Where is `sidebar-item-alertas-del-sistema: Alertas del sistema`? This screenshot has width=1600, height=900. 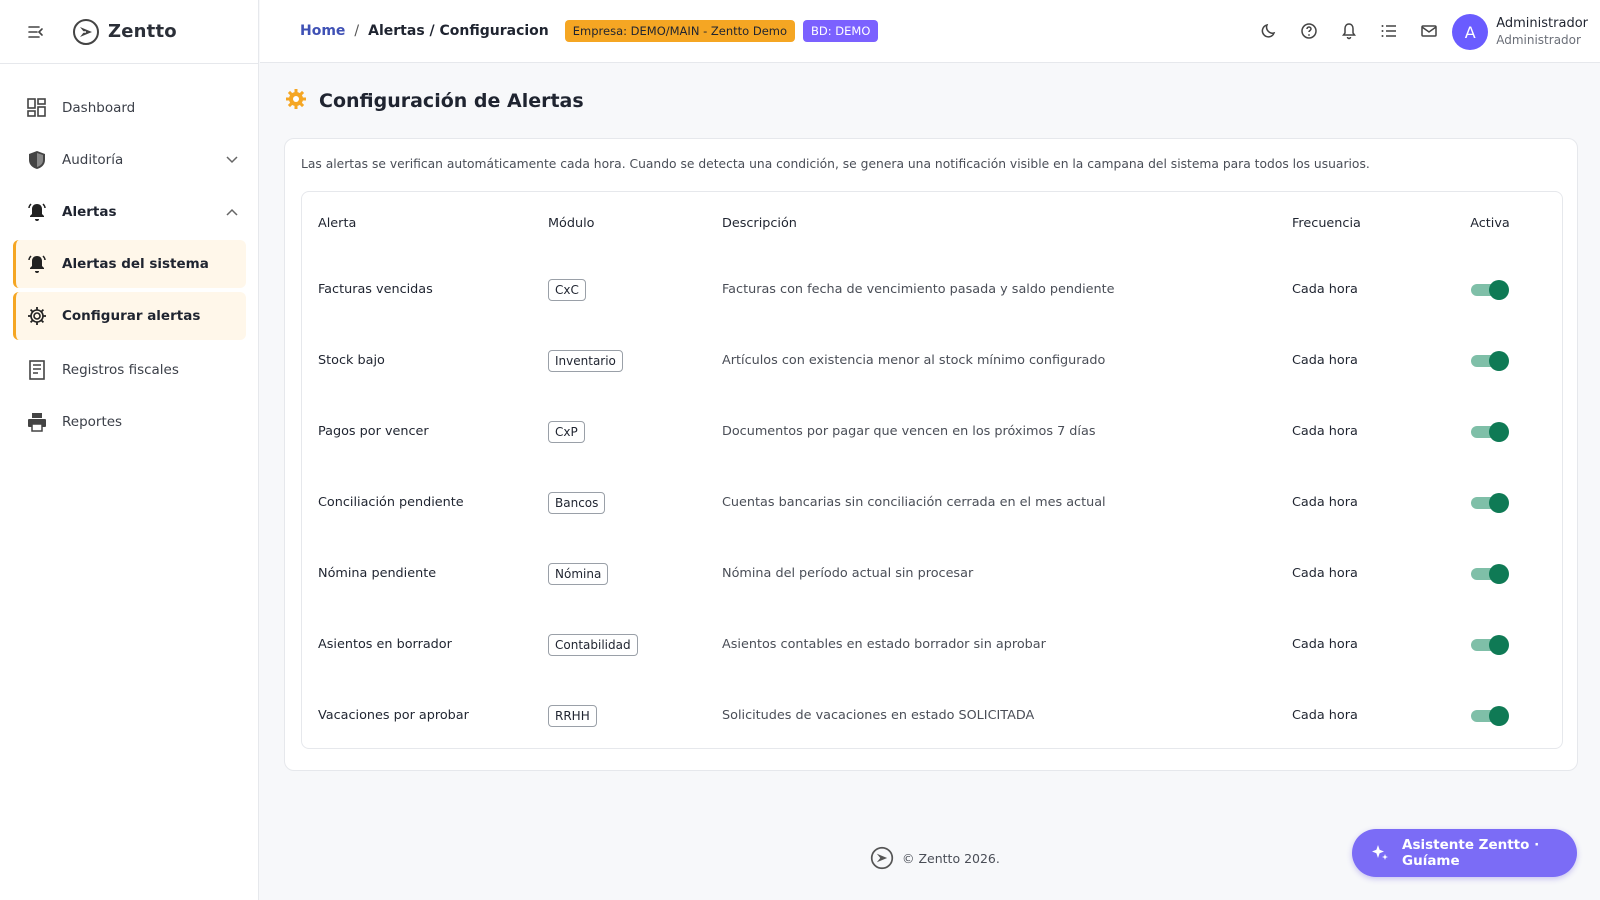 sidebar-item-alertas-del-sistema: Alertas del sistema is located at coordinates (129, 264).